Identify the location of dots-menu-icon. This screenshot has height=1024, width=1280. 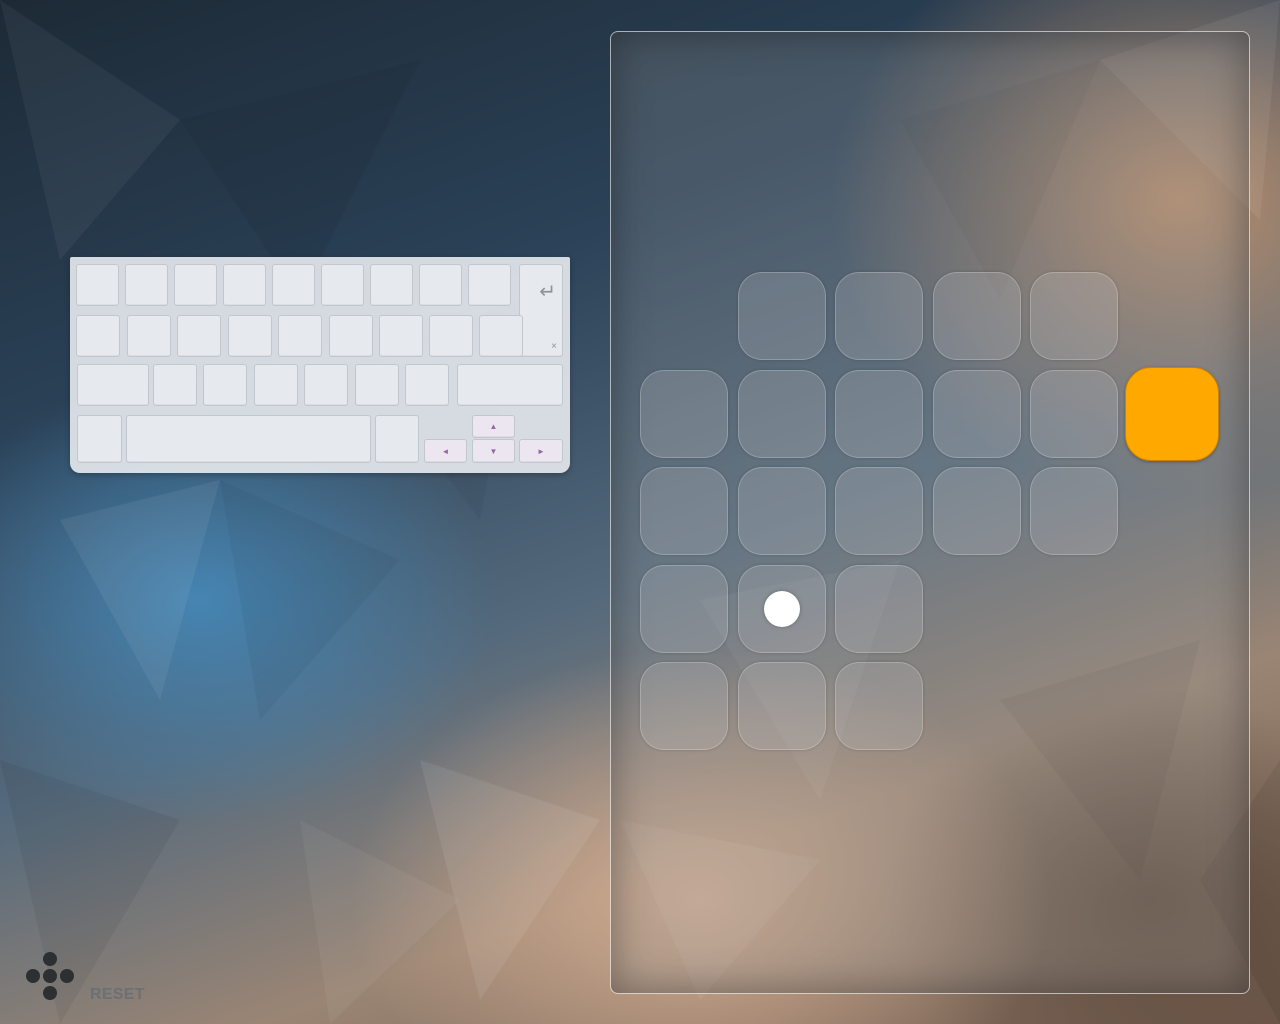
(50, 978).